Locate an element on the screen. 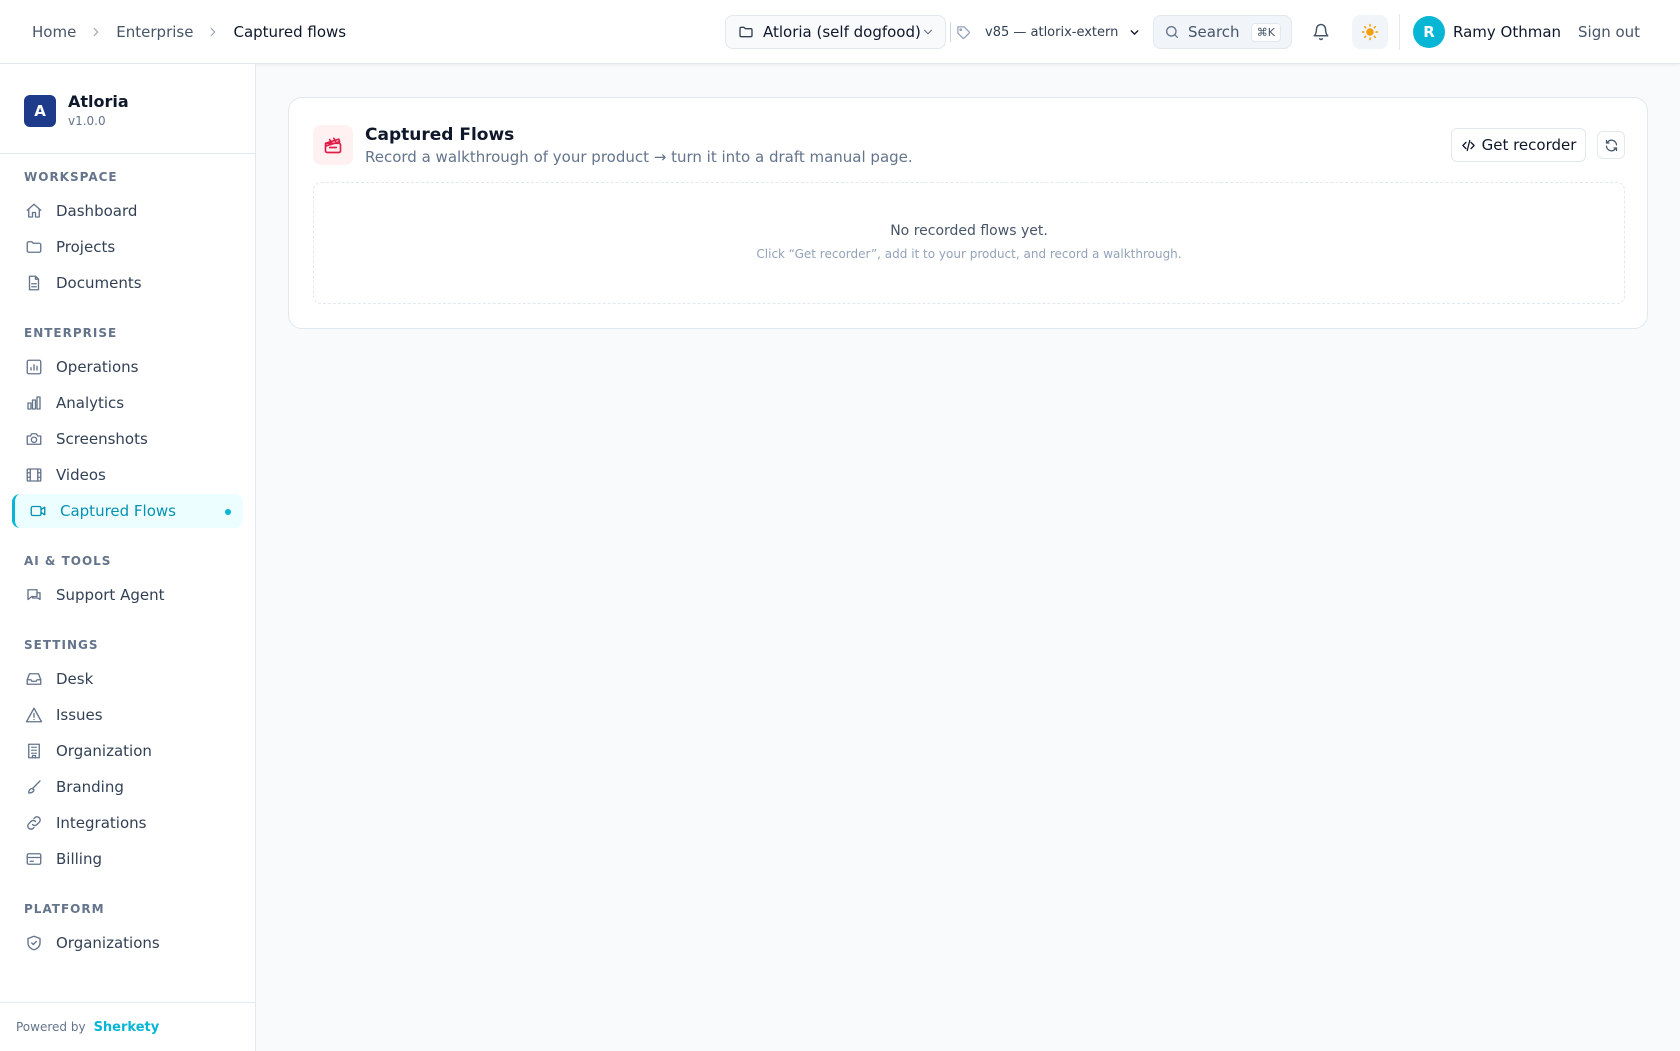 This screenshot has height=1051, width=1680. powered-by-label: Powered by is located at coordinates (51, 1027).